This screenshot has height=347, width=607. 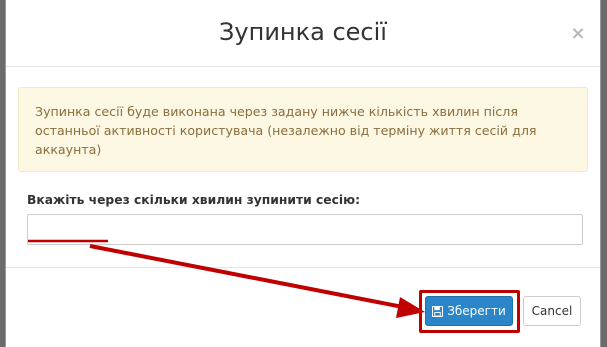 What do you see at coordinates (305, 229) in the screenshot?
I see `minutes-input` at bounding box center [305, 229].